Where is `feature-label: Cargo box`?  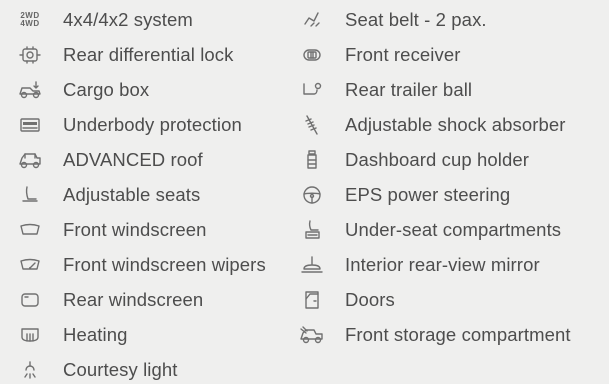 feature-label: Cargo box is located at coordinates (106, 89).